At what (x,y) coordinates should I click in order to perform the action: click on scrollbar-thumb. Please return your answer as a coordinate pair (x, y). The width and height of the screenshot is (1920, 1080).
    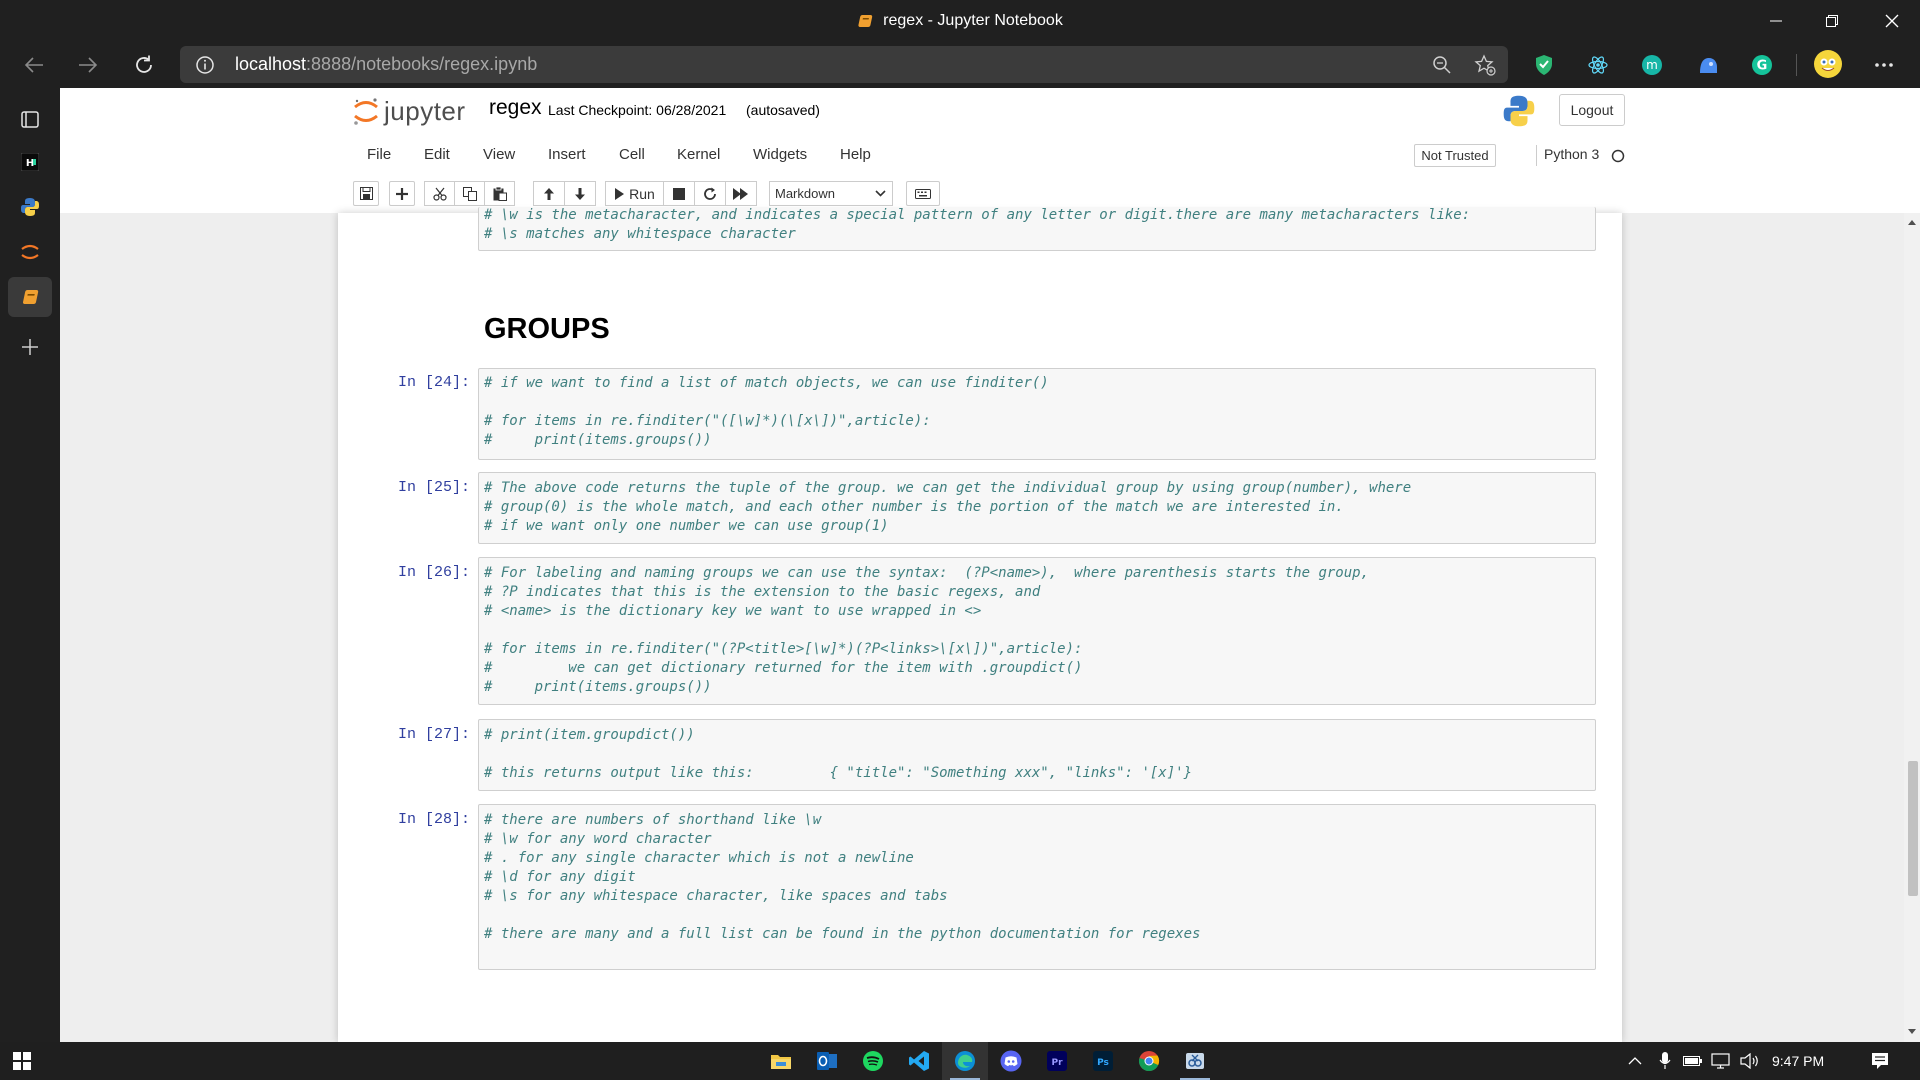
    Looking at the image, I should click on (1913, 828).